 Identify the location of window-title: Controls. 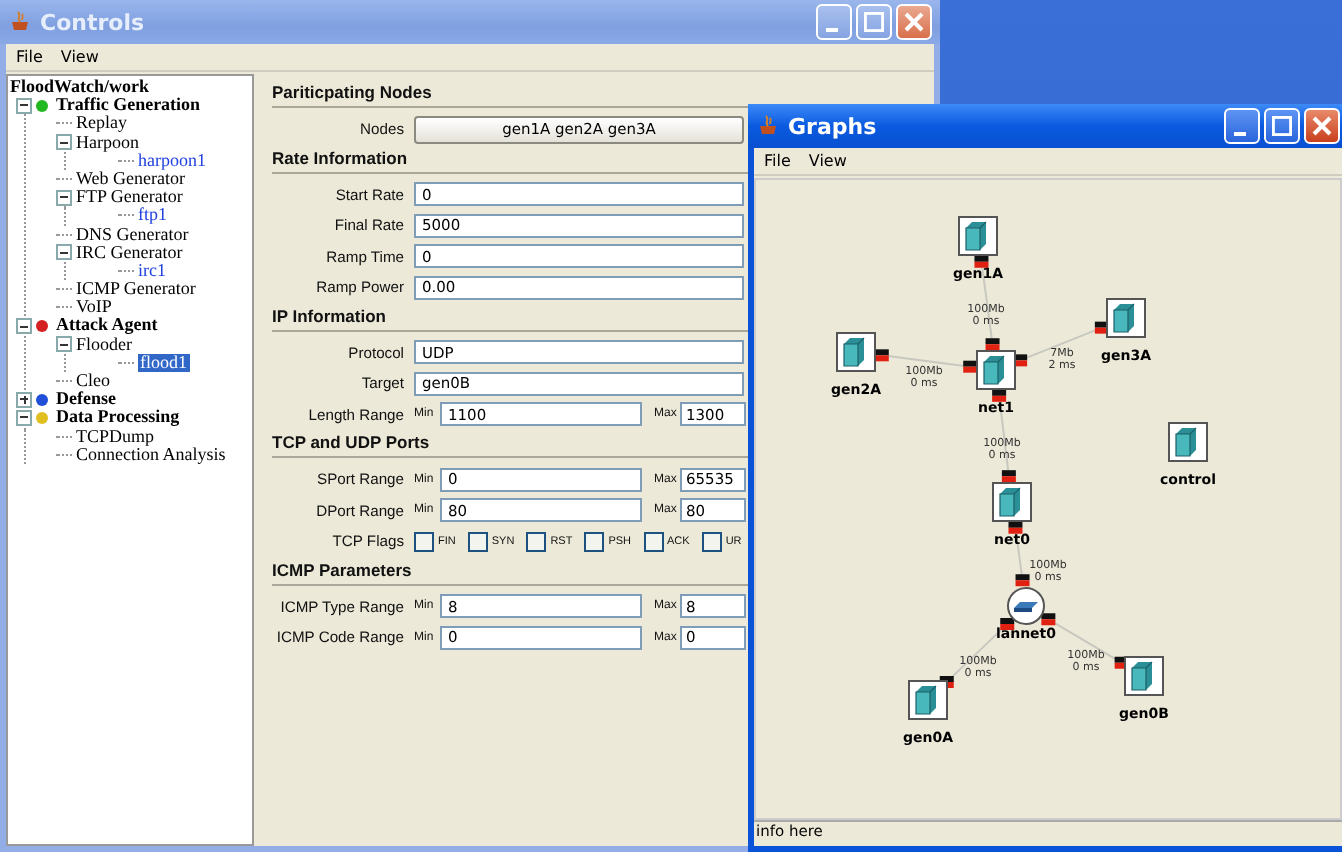
(93, 22).